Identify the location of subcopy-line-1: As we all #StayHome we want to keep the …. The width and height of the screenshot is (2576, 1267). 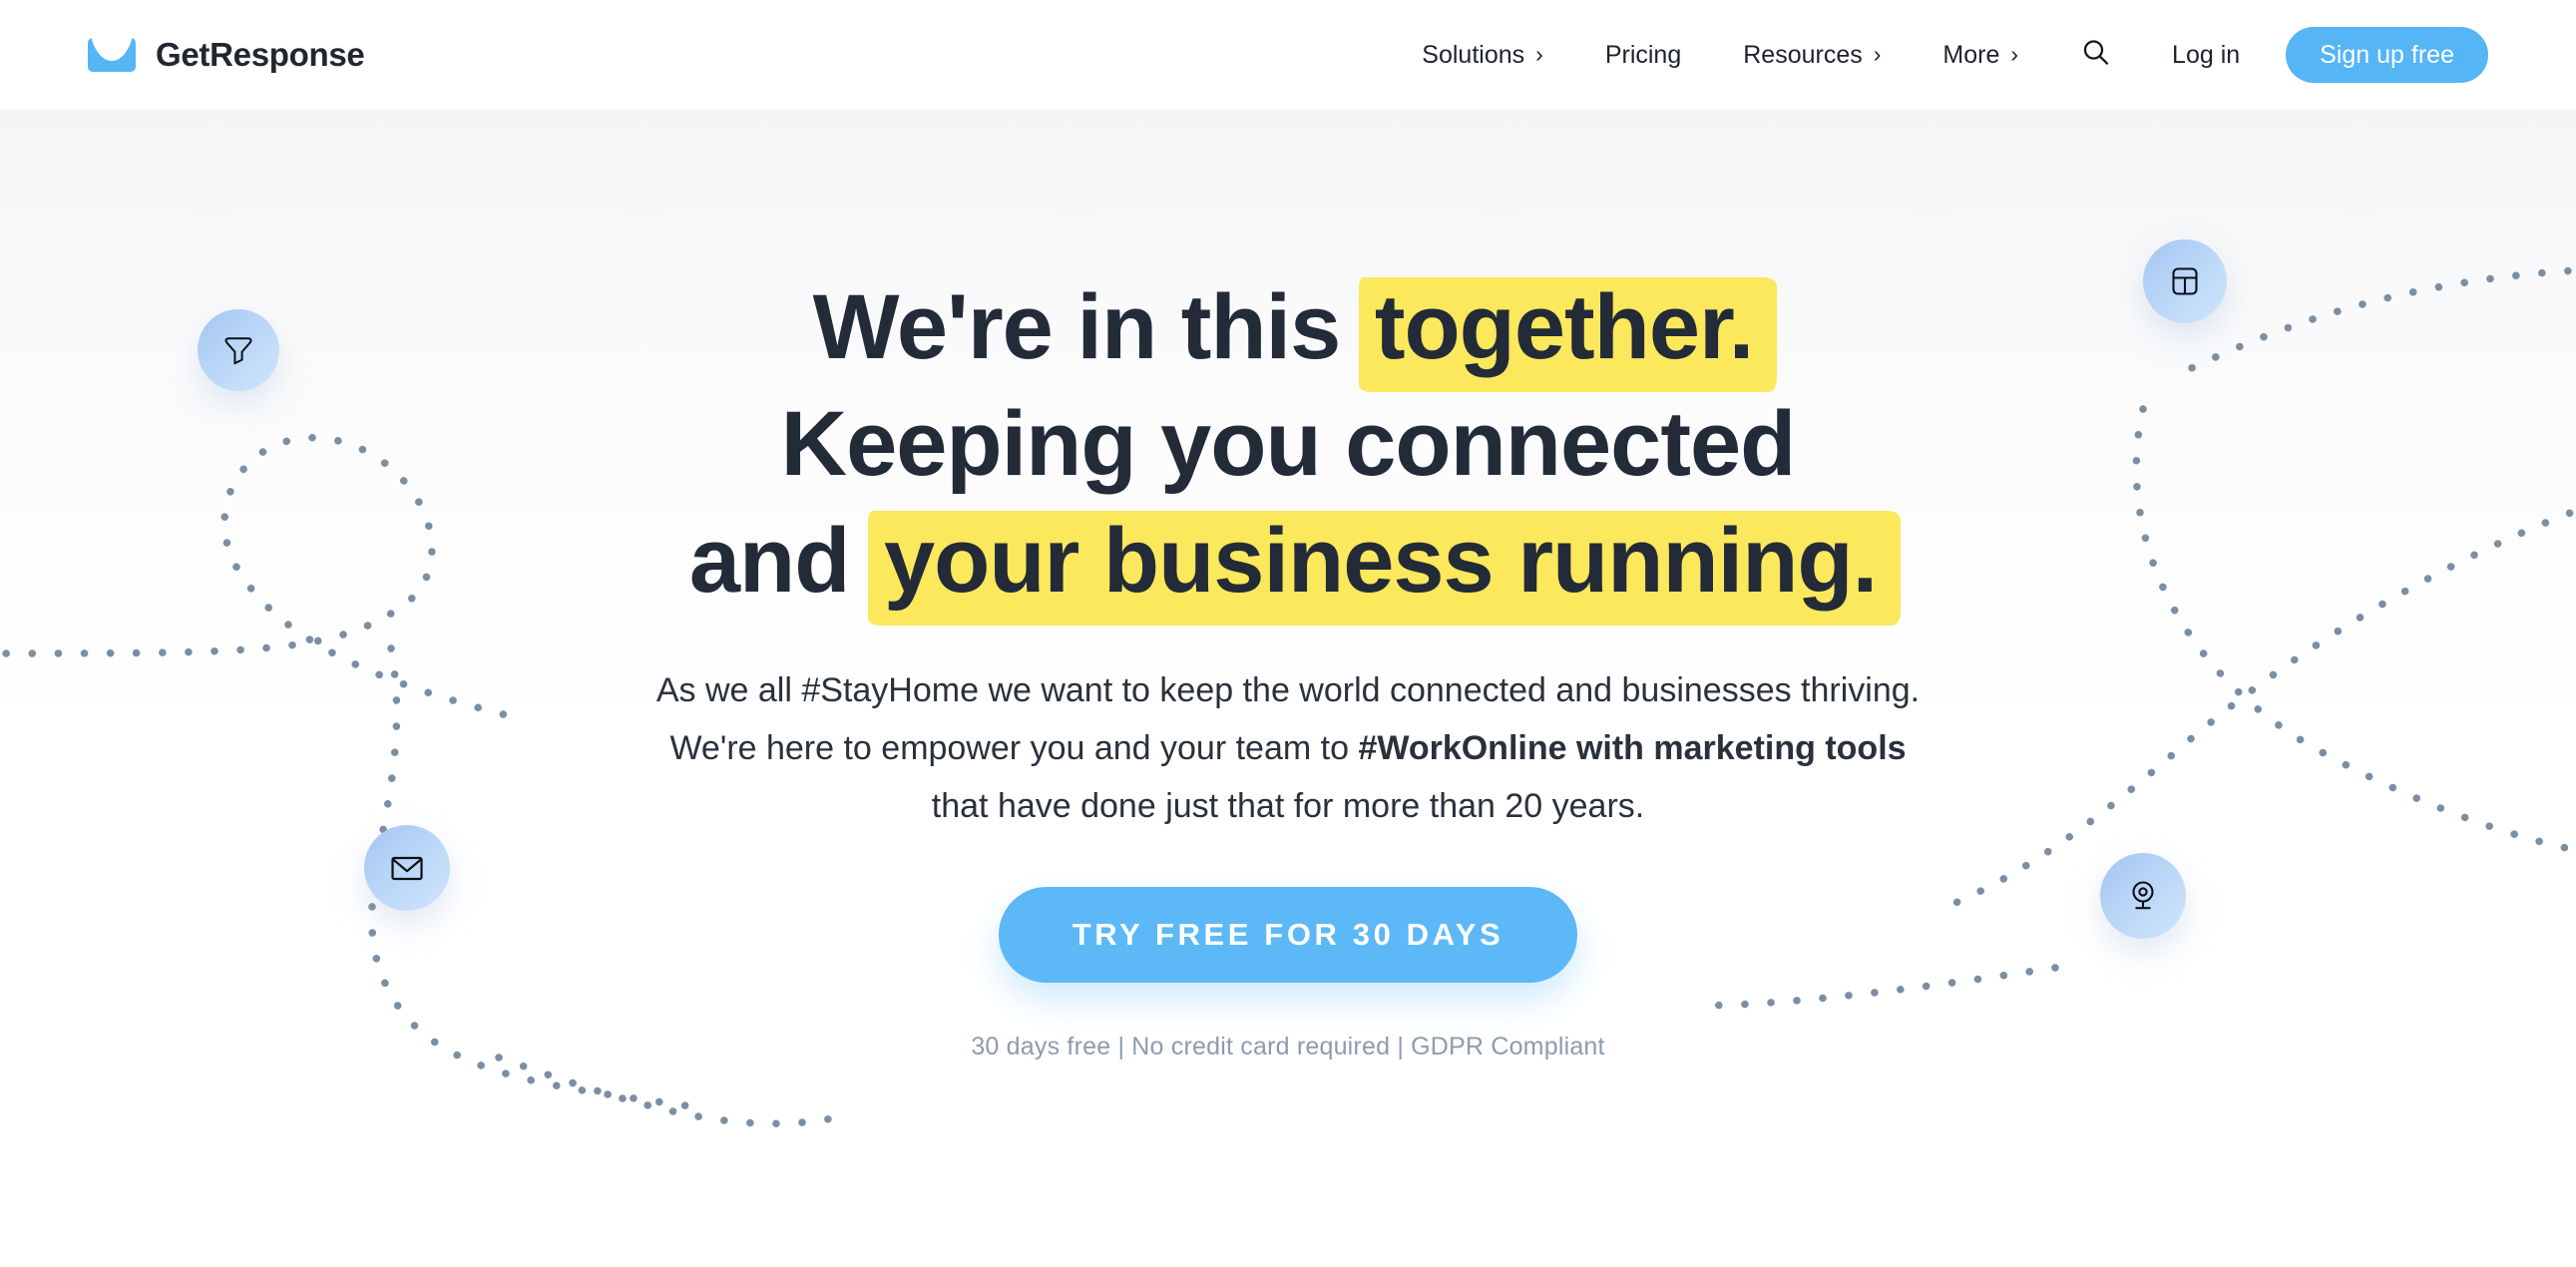
(1288, 690).